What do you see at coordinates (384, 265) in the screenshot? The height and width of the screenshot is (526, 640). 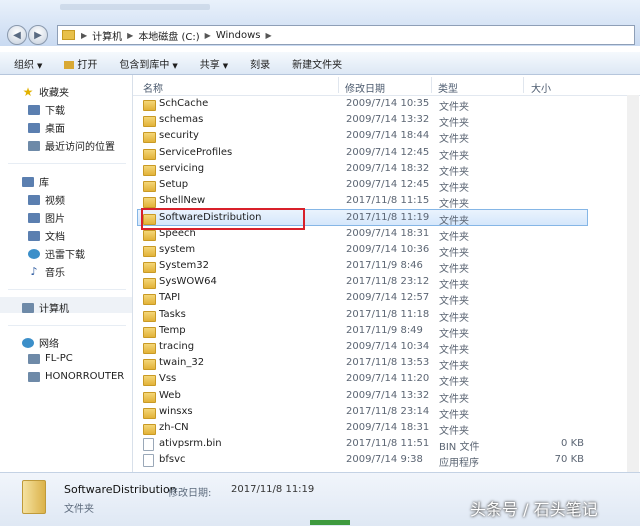 I see `file-modified: 2017/11/9 8:46` at bounding box center [384, 265].